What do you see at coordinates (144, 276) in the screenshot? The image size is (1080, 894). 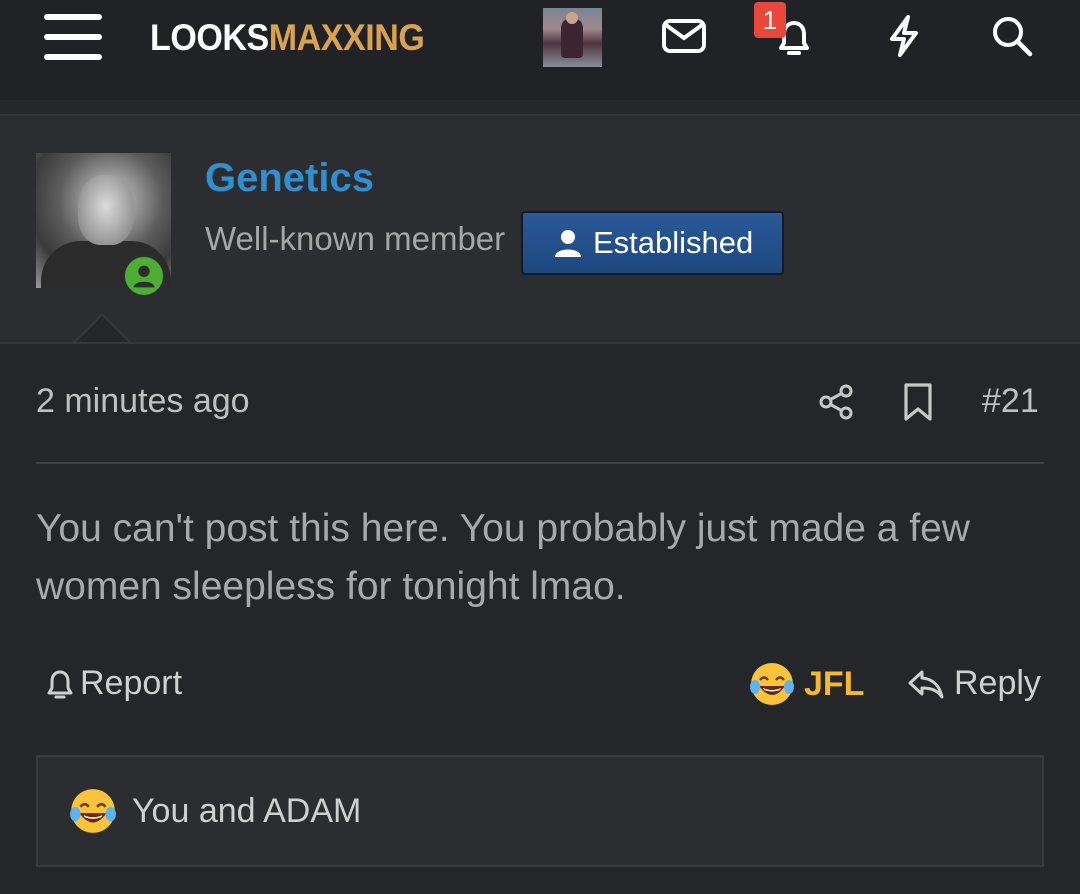 I see `online-status-icon` at bounding box center [144, 276].